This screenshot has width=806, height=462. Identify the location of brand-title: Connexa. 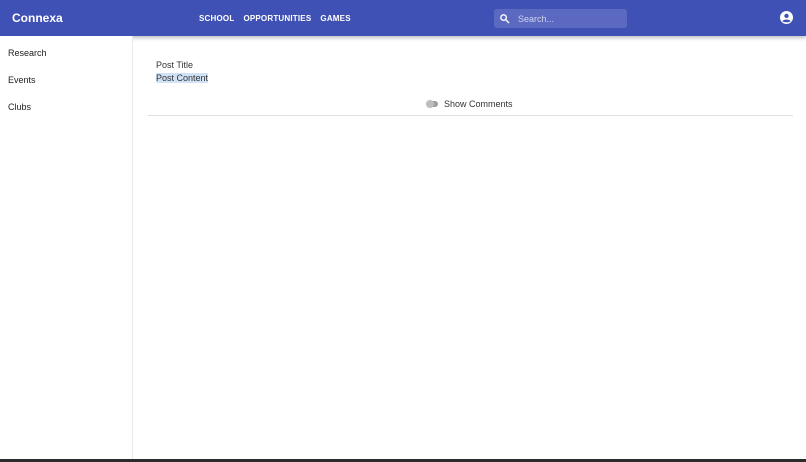
(37, 18).